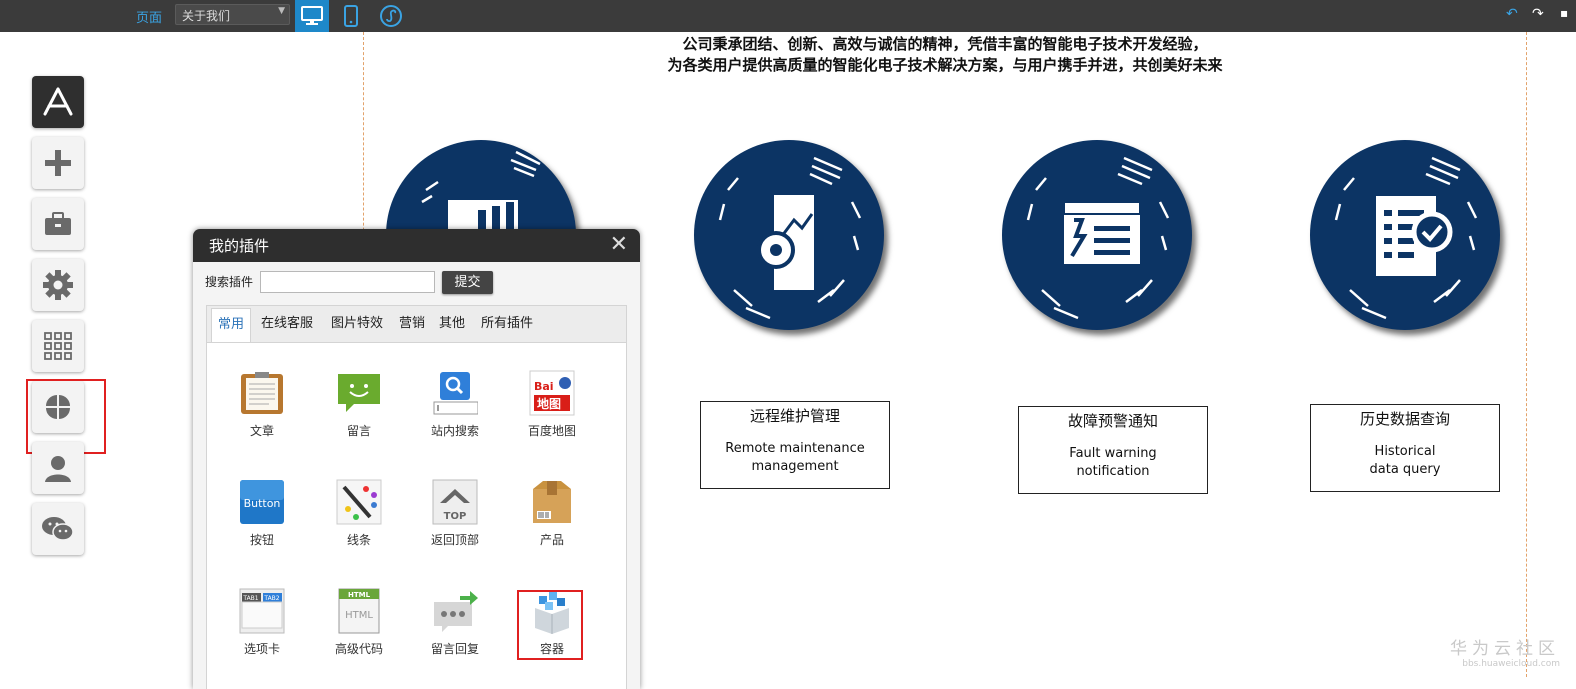  Describe the element at coordinates (416, 245) in the screenshot. I see `dialog-title-bar: 我的插件 ✕` at that location.